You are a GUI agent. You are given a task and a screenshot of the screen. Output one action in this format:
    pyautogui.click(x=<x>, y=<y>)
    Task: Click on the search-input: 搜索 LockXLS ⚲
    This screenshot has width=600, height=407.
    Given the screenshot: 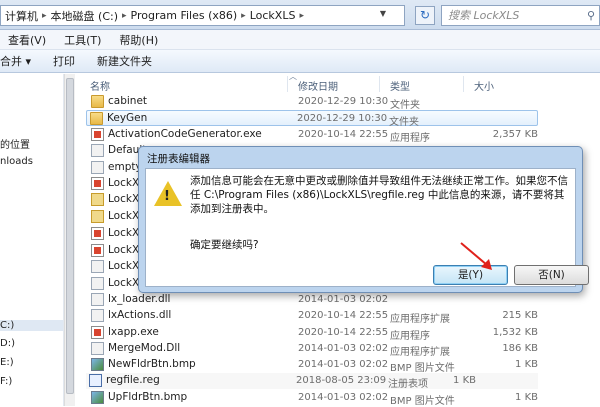 What is the action you would take?
    pyautogui.click(x=520, y=15)
    